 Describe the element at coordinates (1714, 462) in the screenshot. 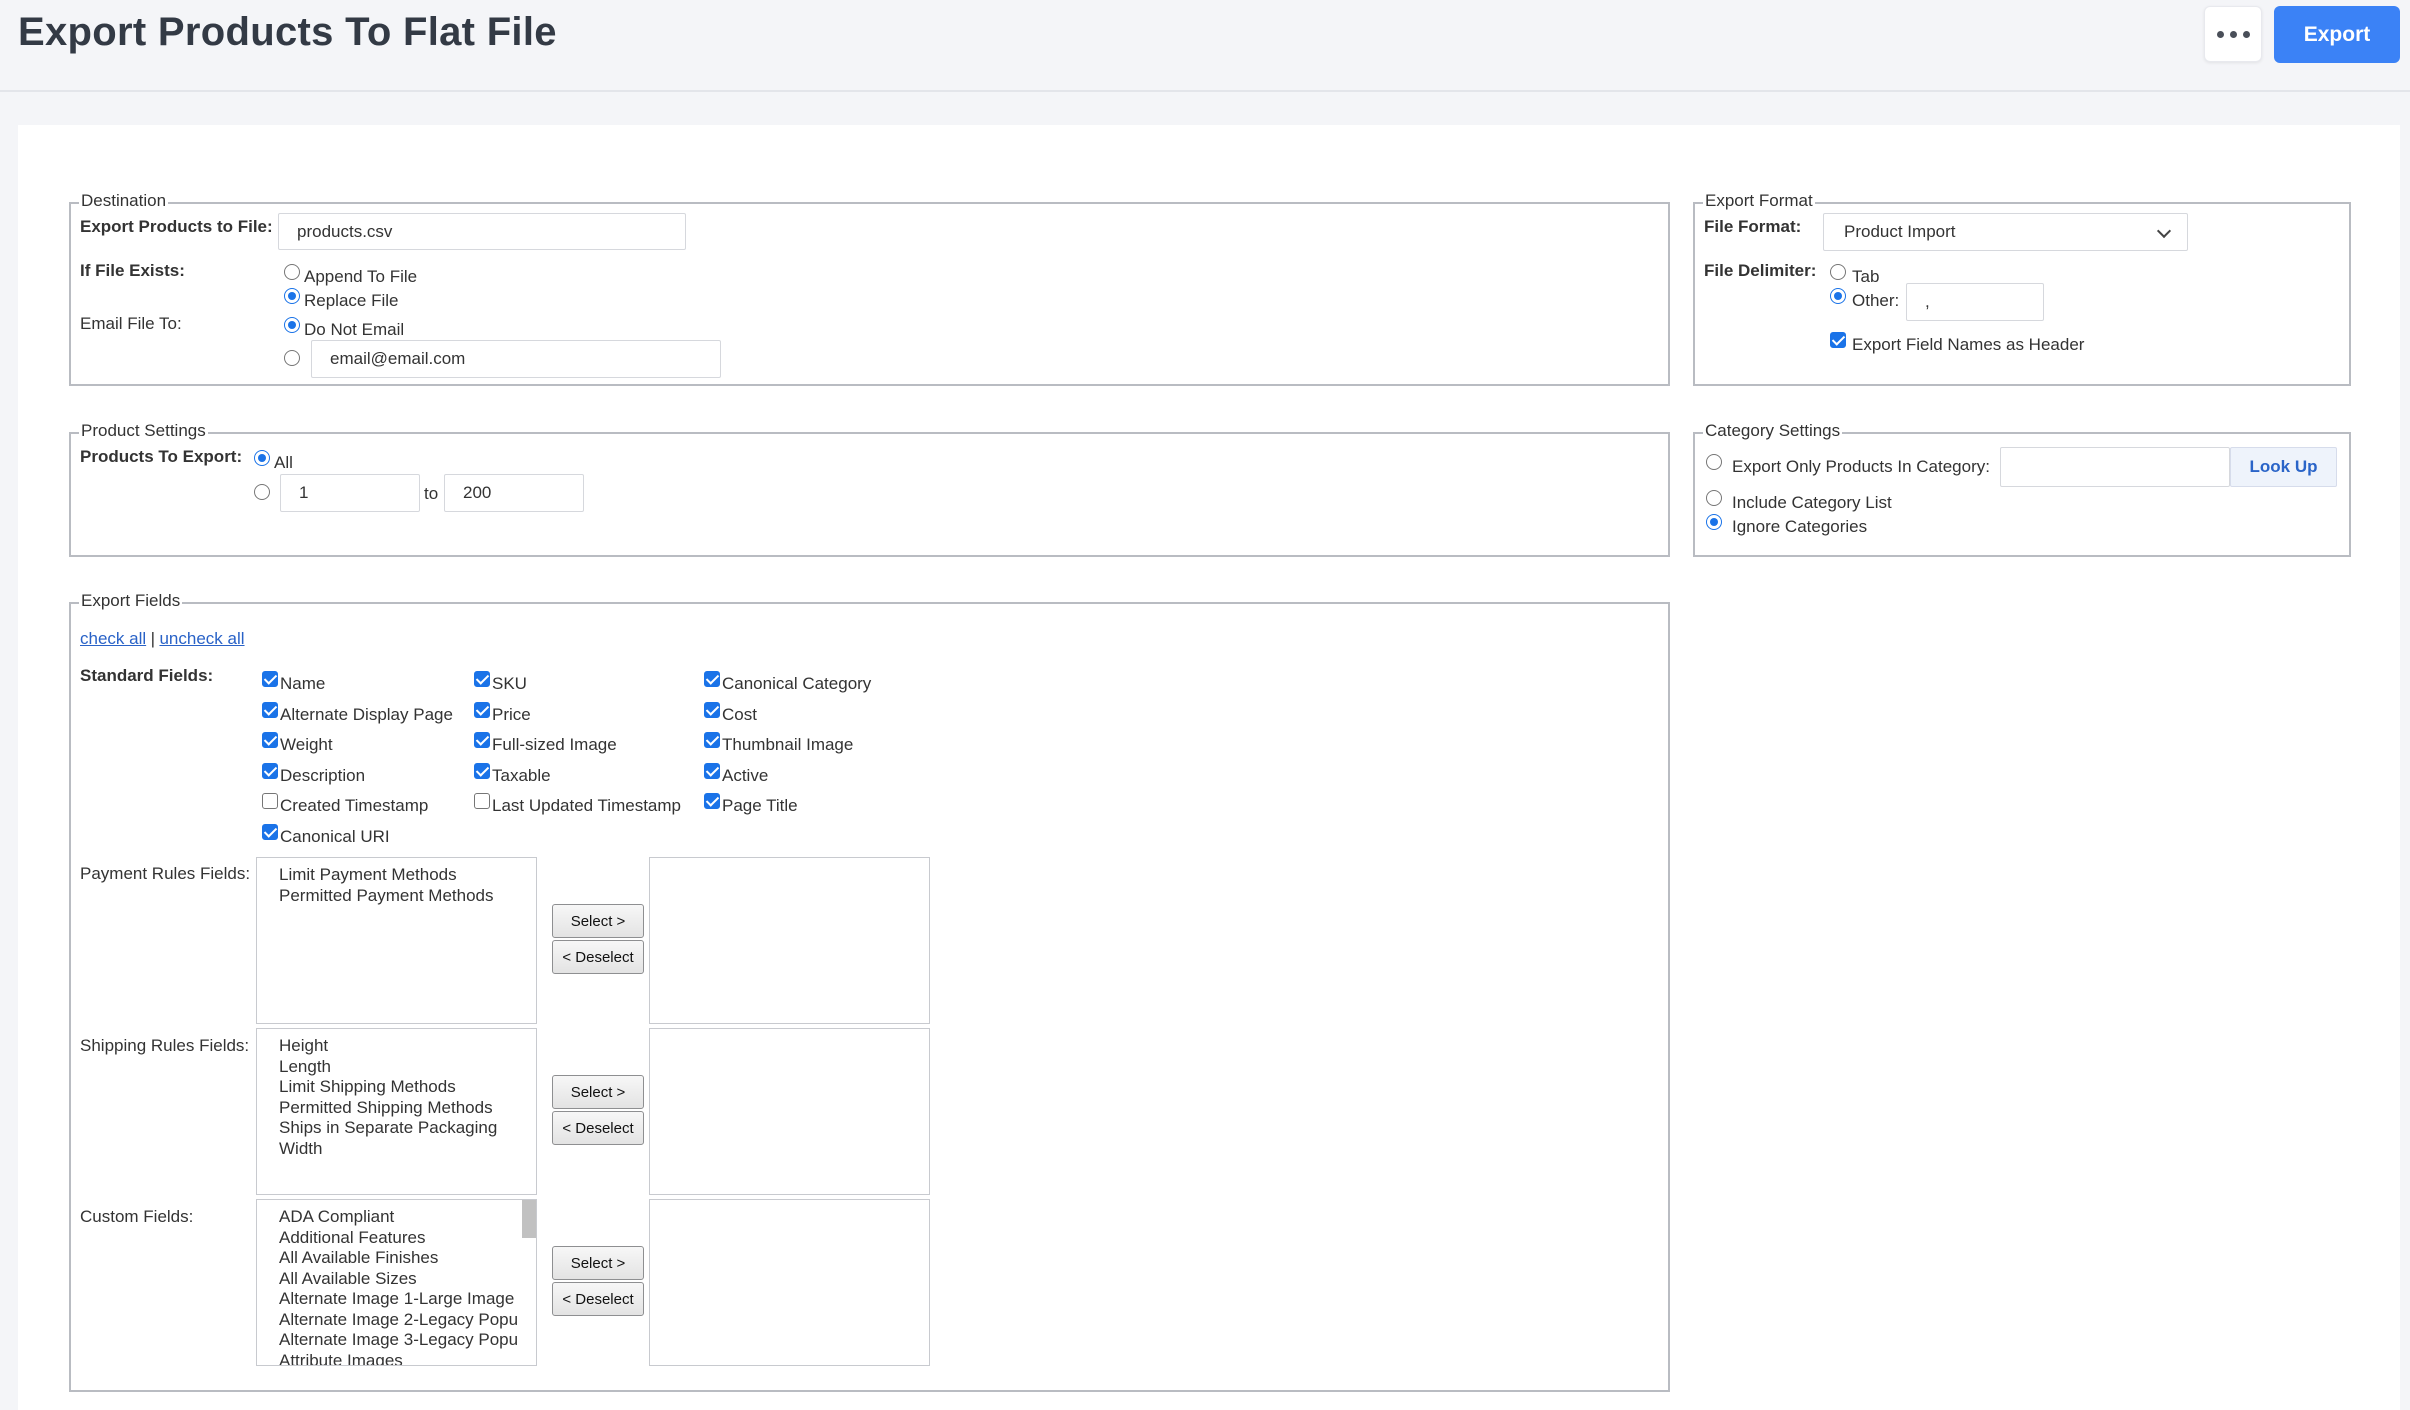

I see `only-in-category-radio` at that location.